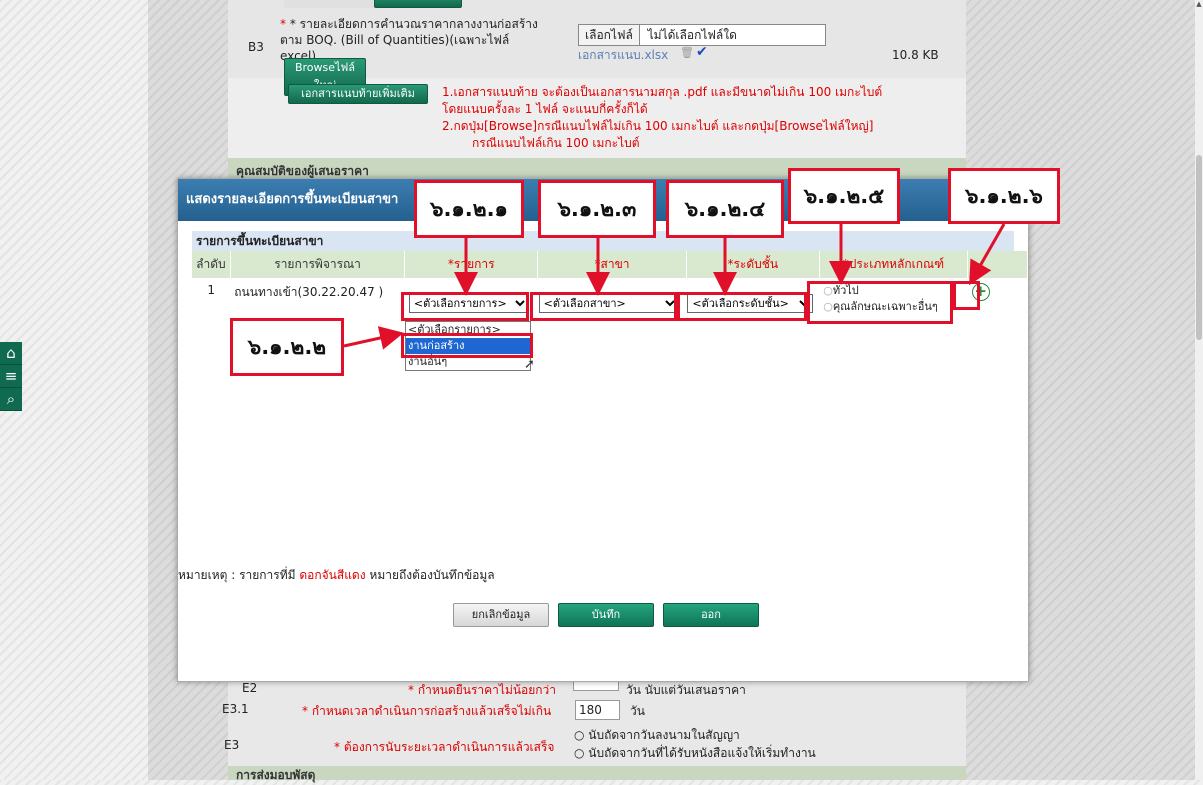 Image resolution: width=1203 pixels, height=785 pixels. I want to click on callout-arrows, so click(674, 286).